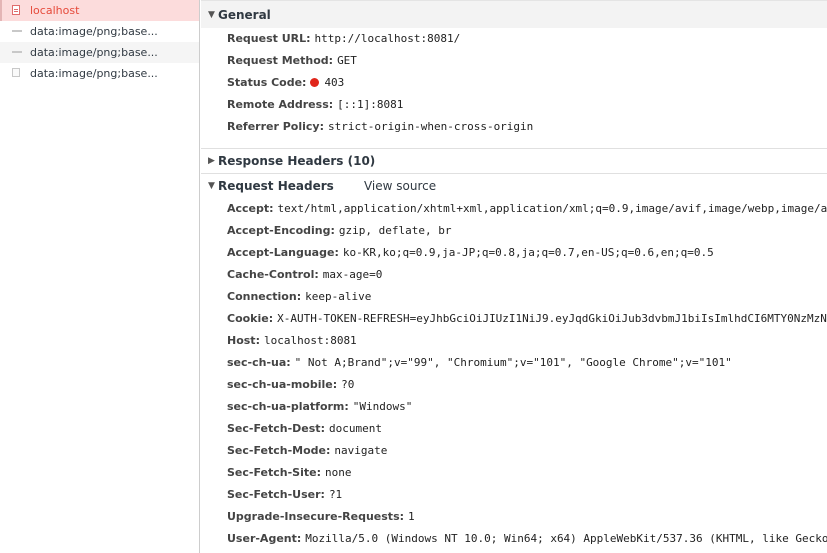  Describe the element at coordinates (395, 230) in the screenshot. I see `header-value: gzip, deflate, br` at that location.